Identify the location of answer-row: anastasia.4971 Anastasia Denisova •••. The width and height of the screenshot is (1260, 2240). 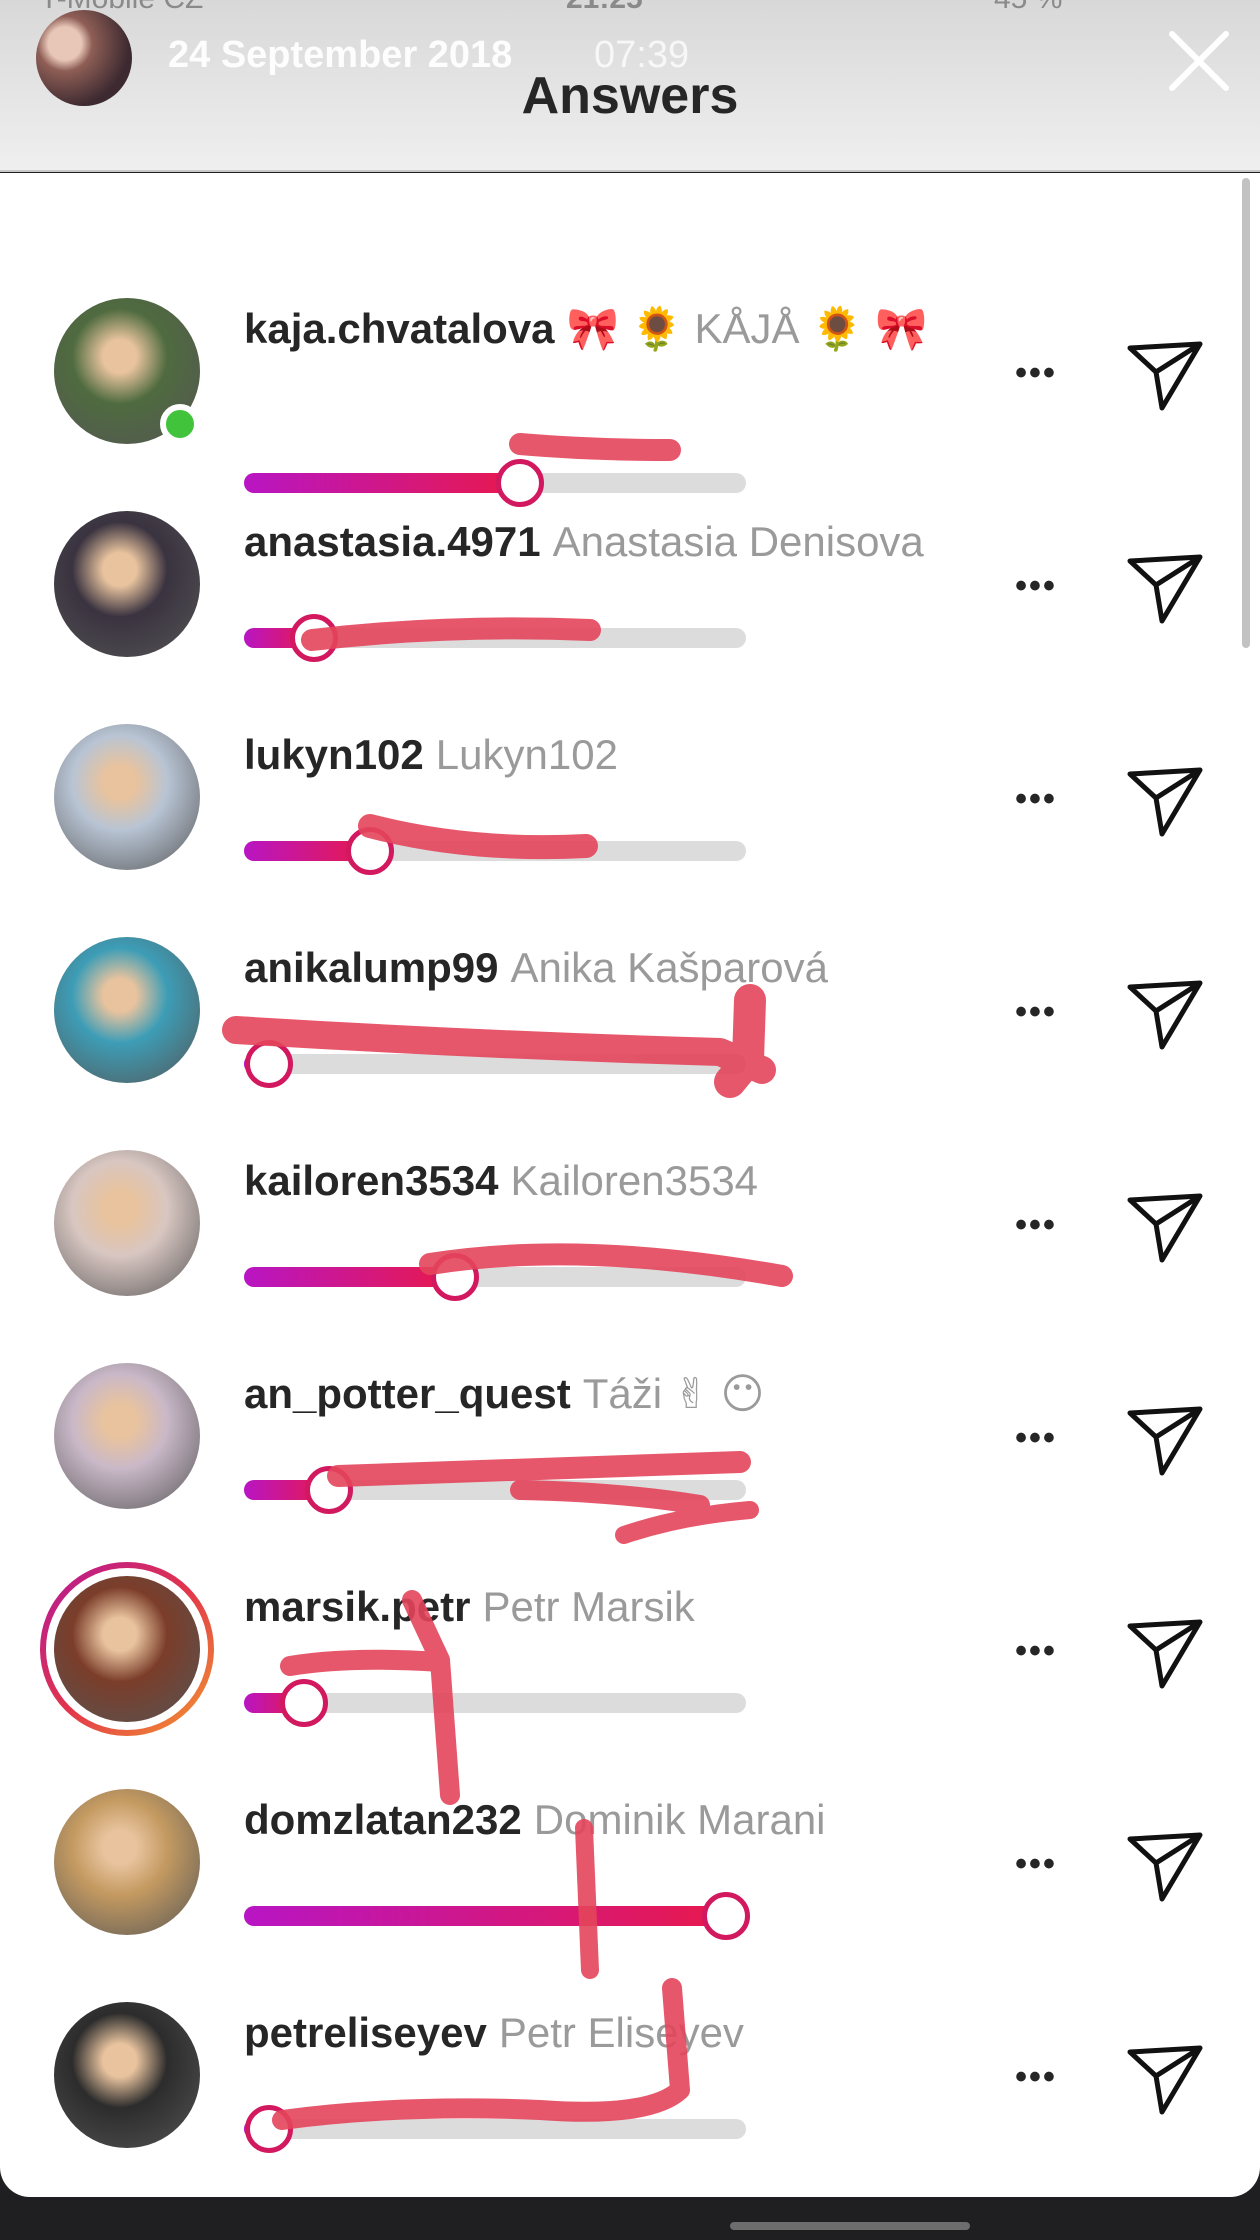
(630, 611).